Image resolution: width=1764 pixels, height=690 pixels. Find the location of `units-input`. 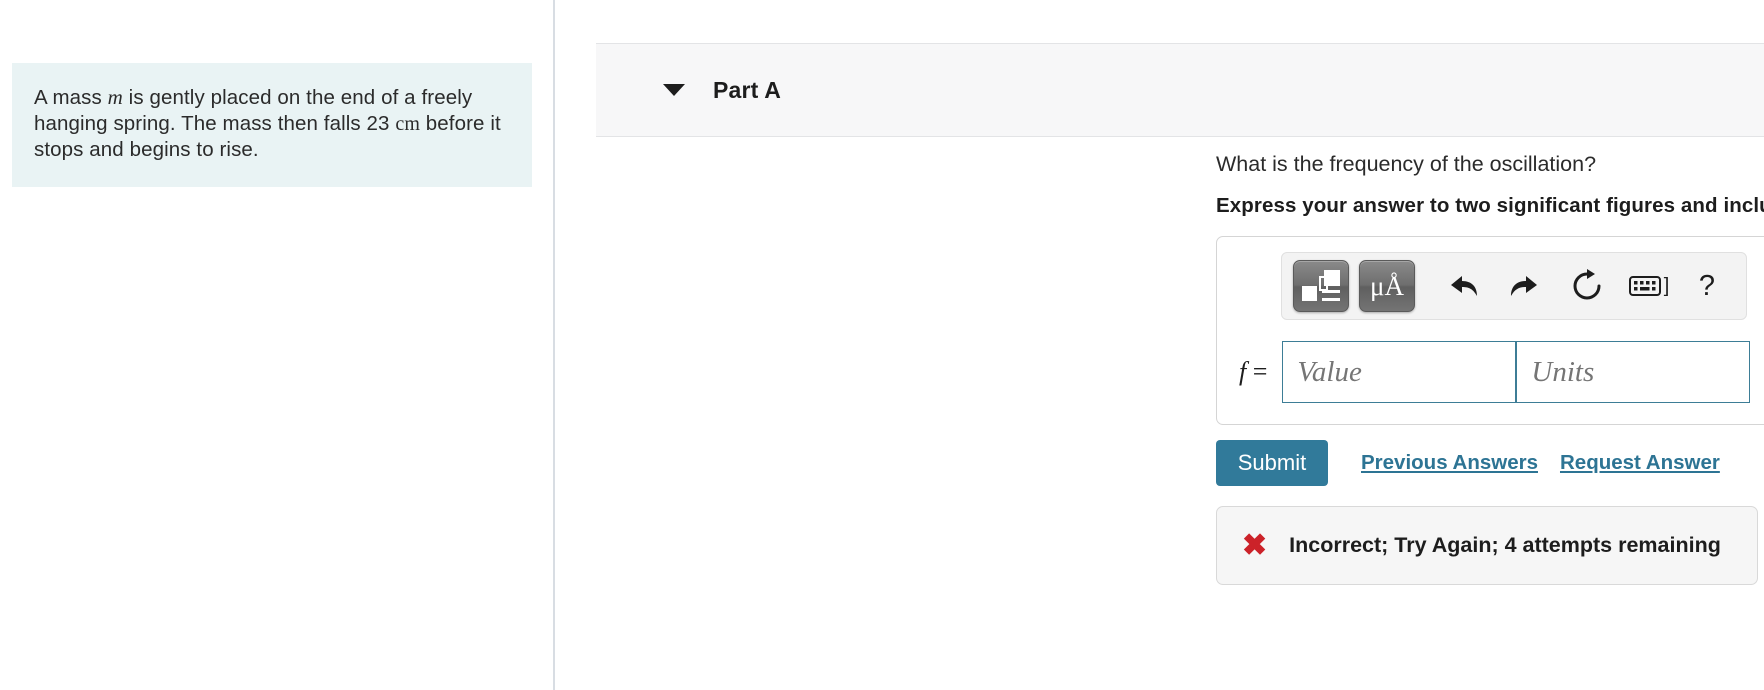

units-input is located at coordinates (1633, 372).